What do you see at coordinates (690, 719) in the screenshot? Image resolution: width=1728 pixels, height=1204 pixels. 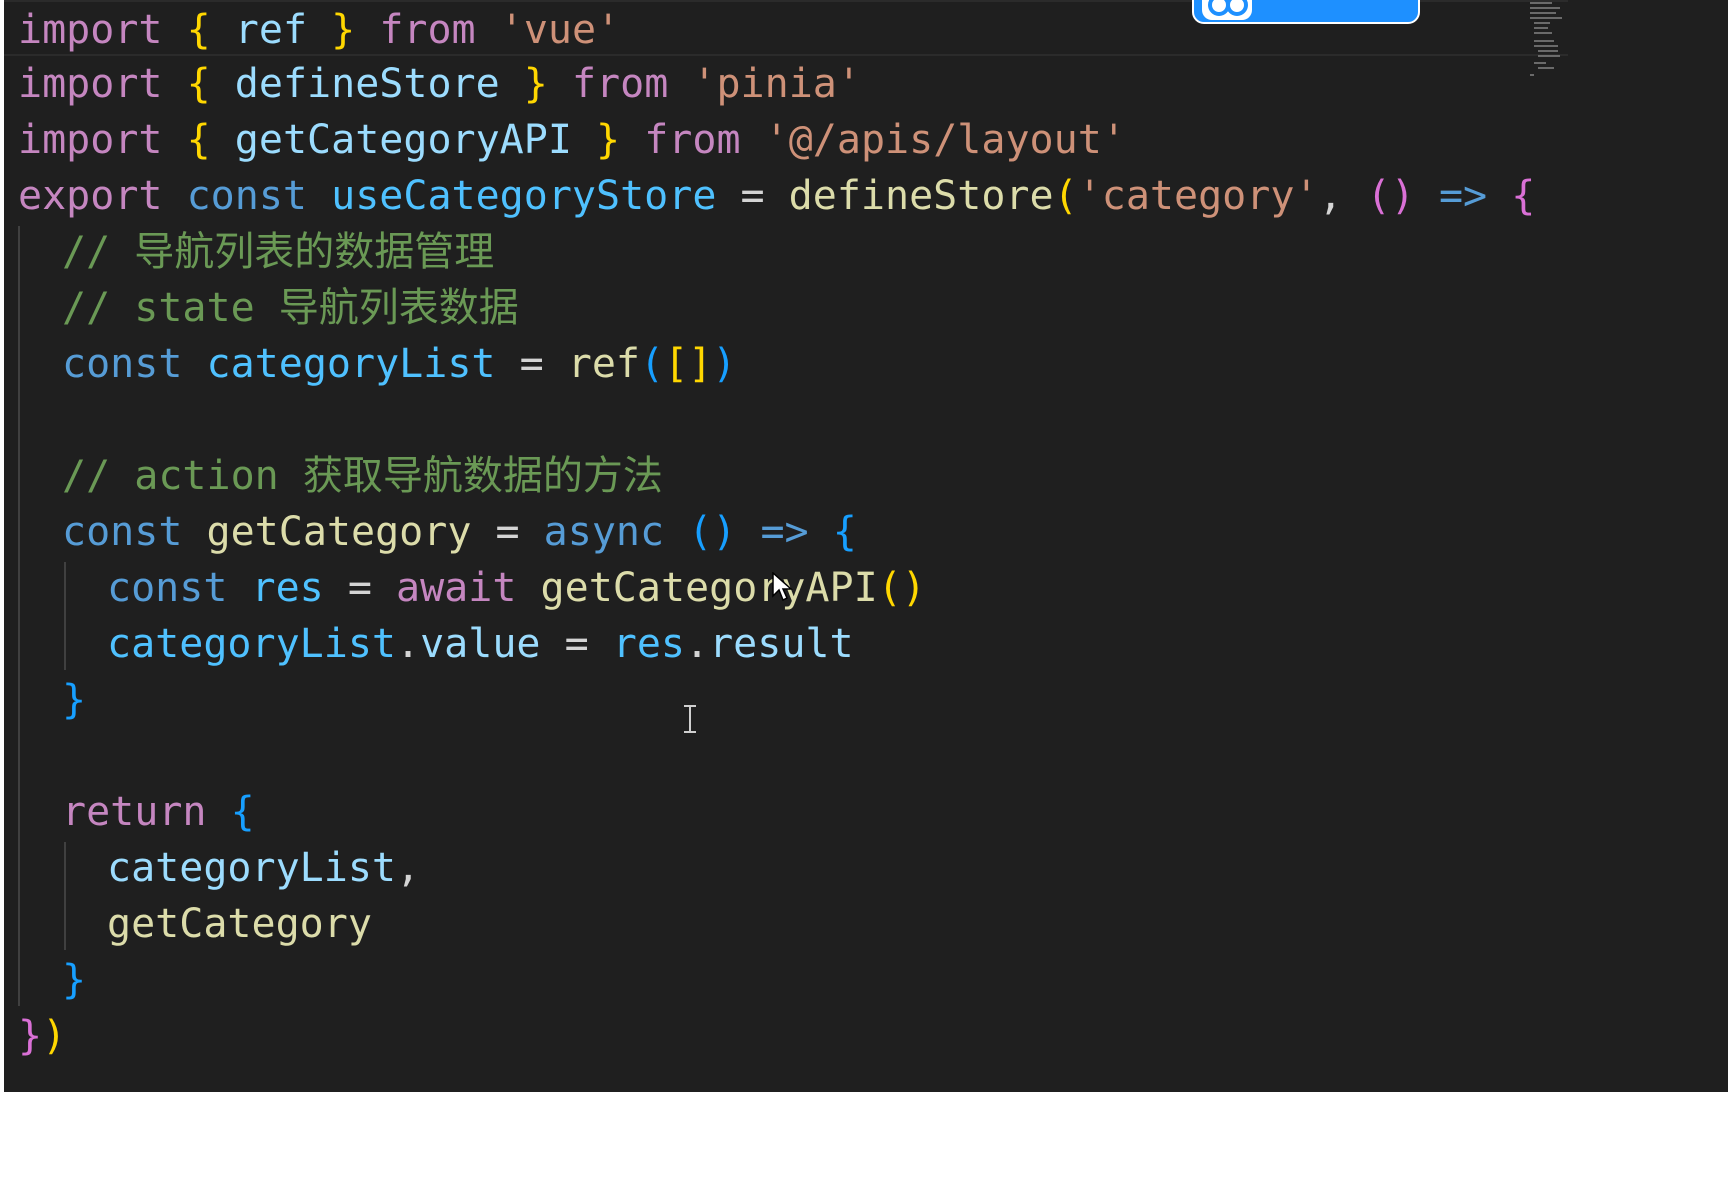 I see `text-cursor-icon` at bounding box center [690, 719].